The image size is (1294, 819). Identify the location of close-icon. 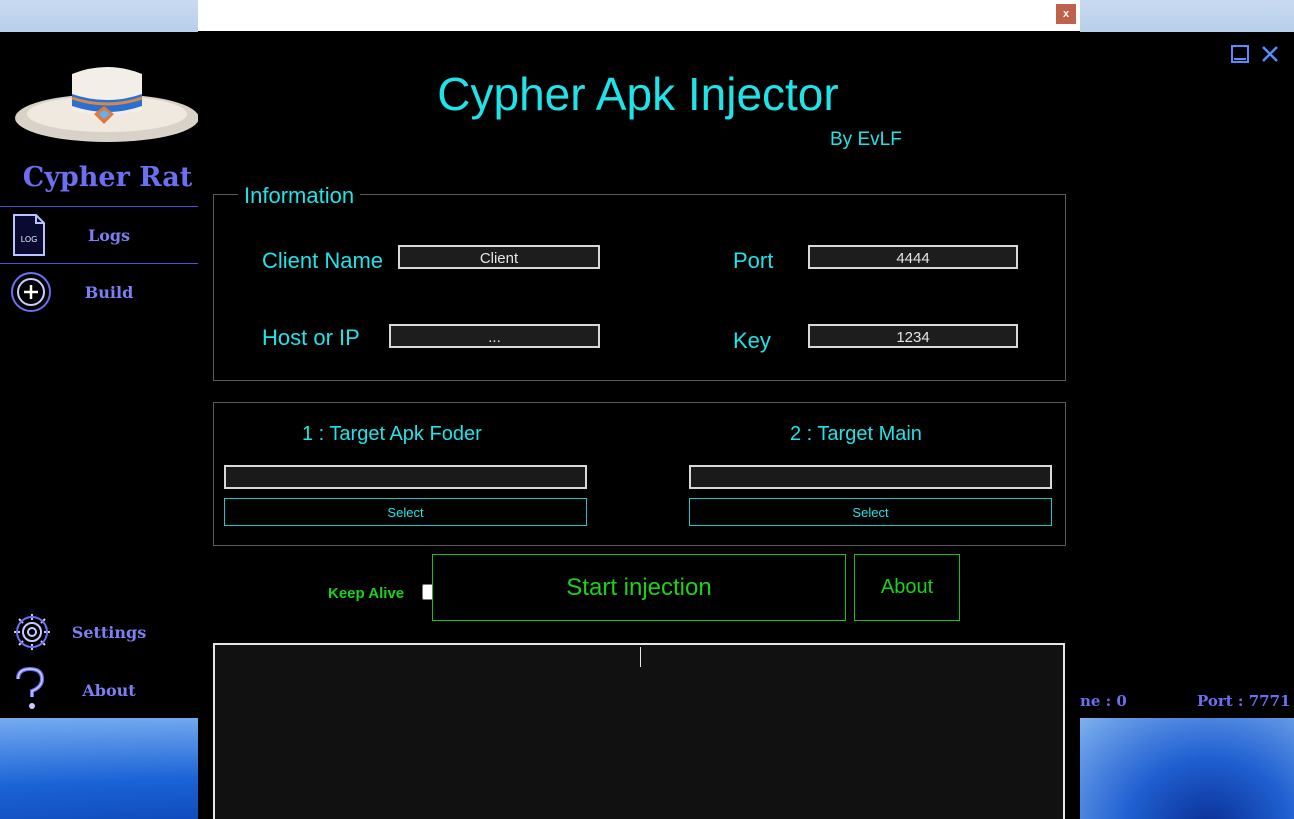
(1270, 54).